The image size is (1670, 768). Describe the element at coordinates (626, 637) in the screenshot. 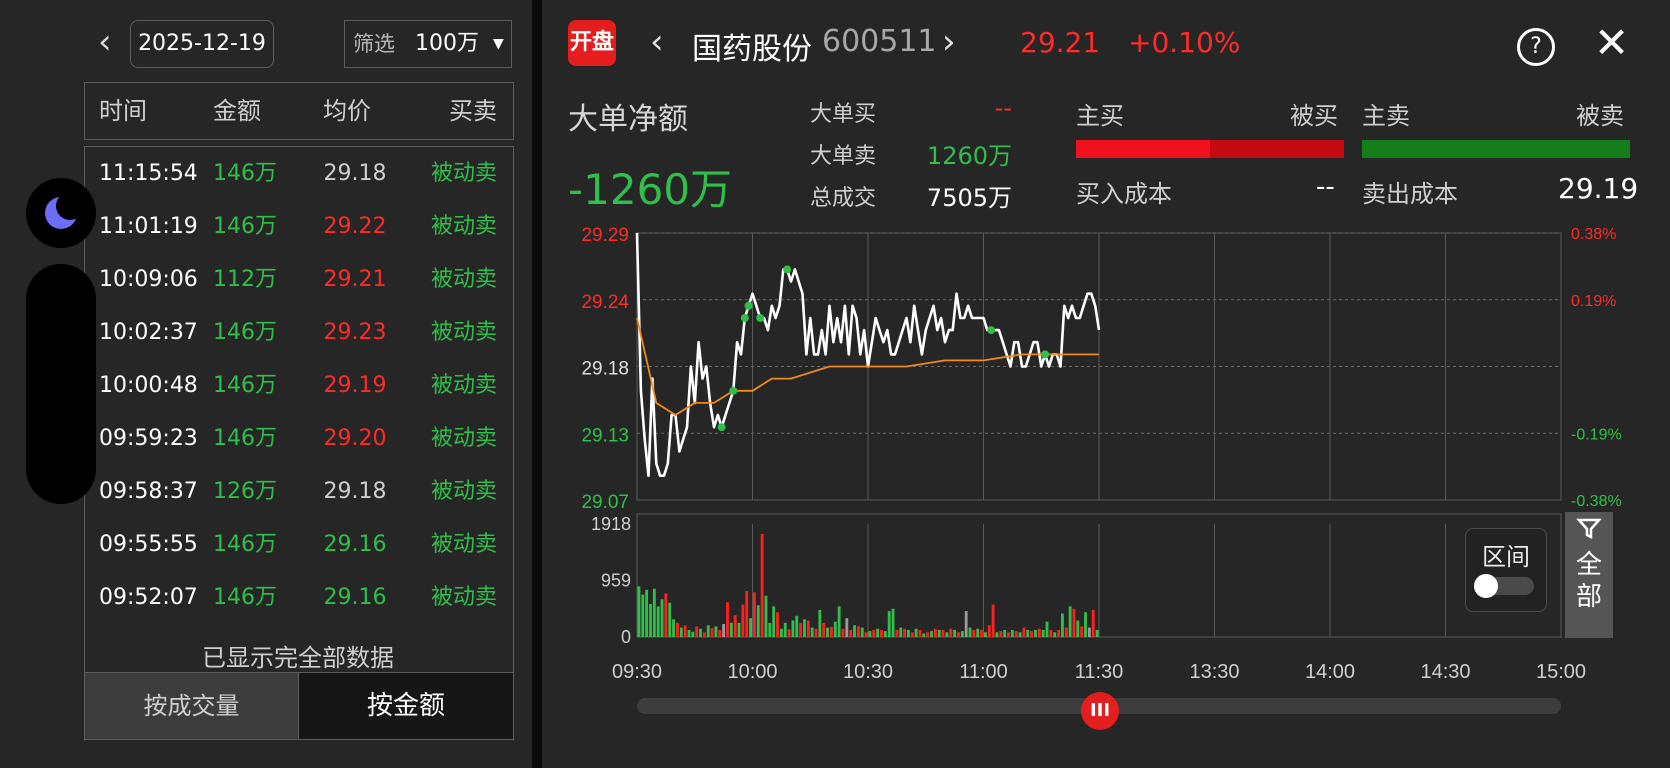

I see `volume-tick-label: 0` at that location.